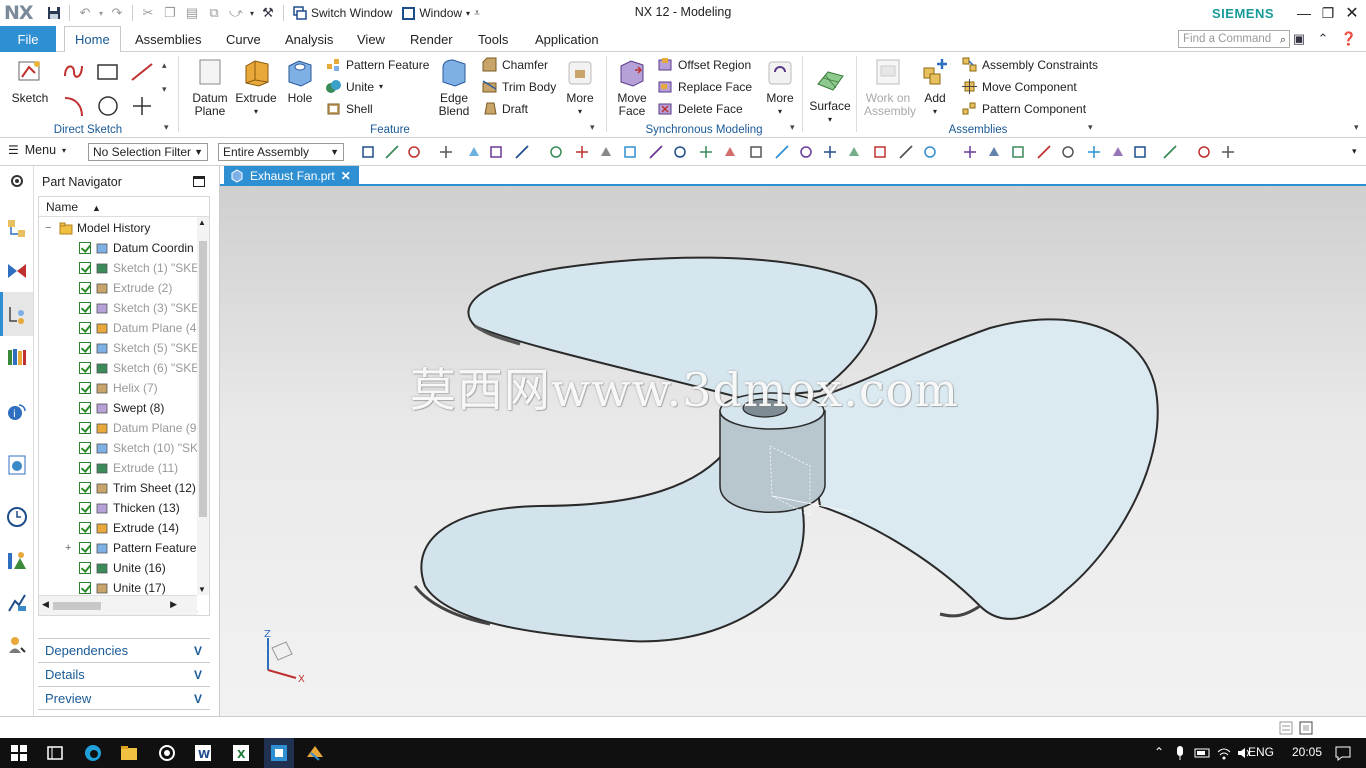 This screenshot has height=768, width=1366. Describe the element at coordinates (890, 87) in the screenshot. I see `work-on-assembly-button: Work on Assembly` at that location.